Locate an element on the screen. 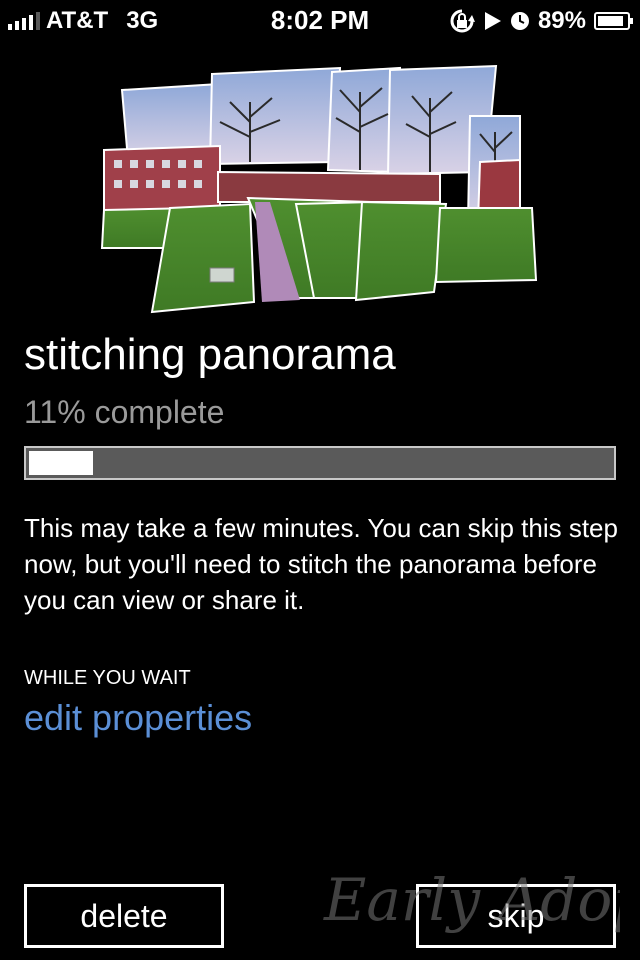  status-right: 89% is located at coordinates (540, 21).